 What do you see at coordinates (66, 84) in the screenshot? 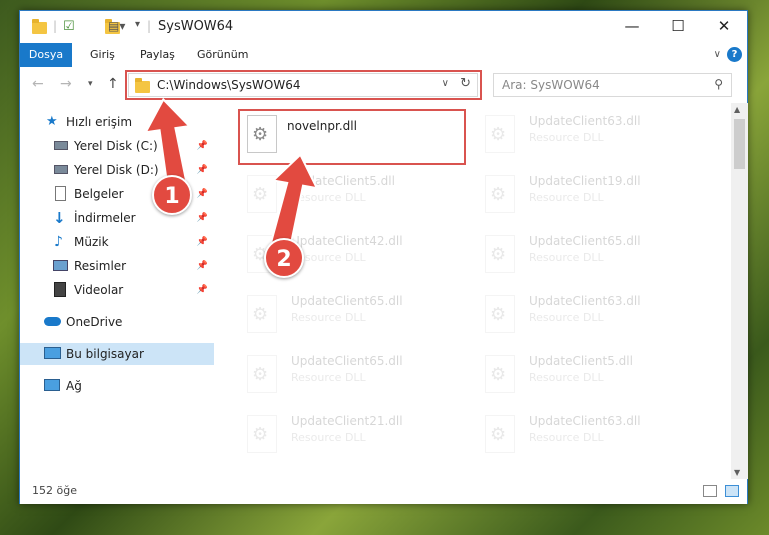
I see `forward-button: →` at bounding box center [66, 84].